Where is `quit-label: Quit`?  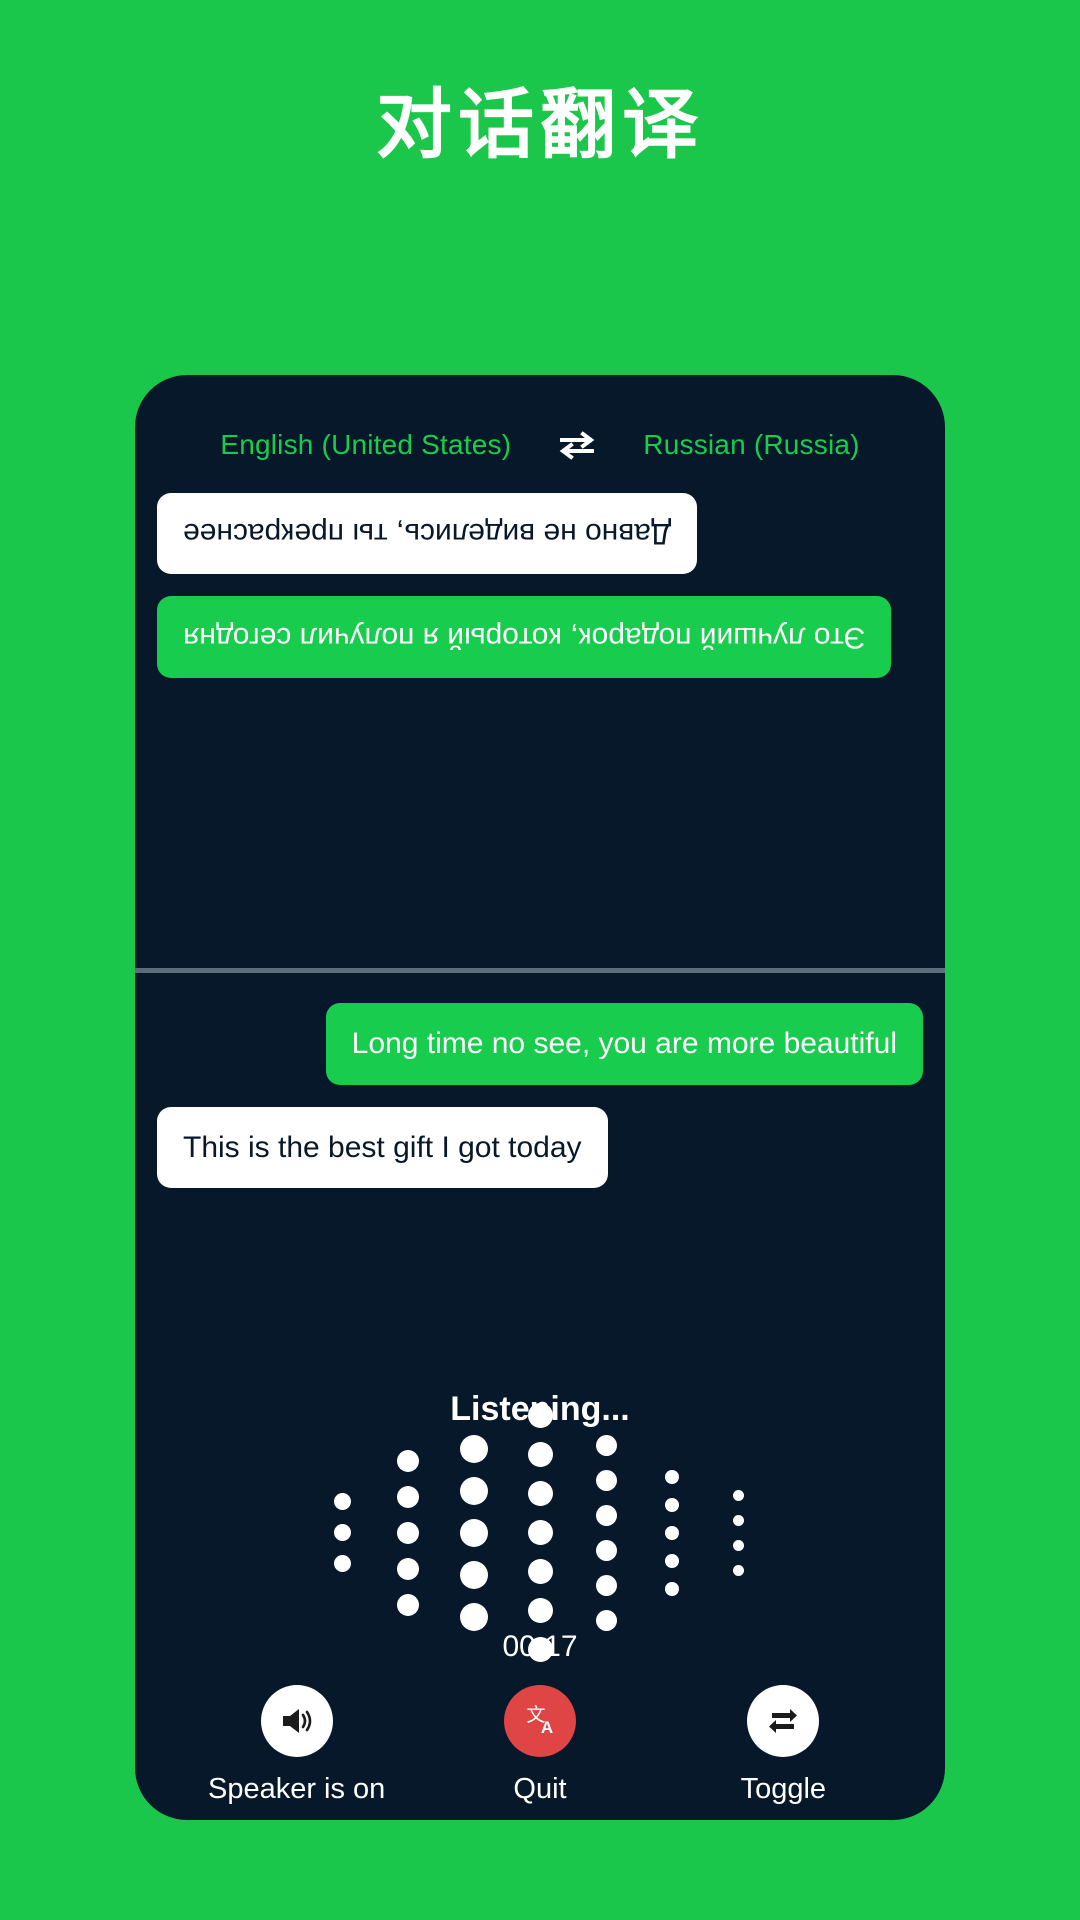
quit-label: Quit is located at coordinates (540, 1789).